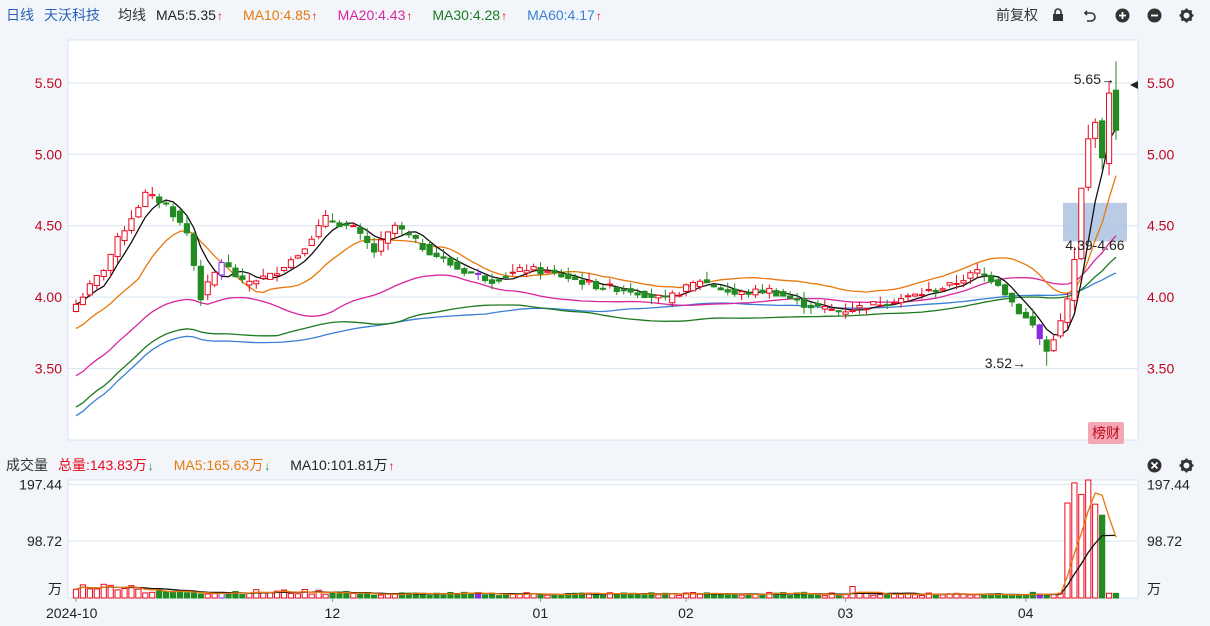 This screenshot has width=1210, height=626. Describe the element at coordinates (347, 465) in the screenshot. I see `volume-legend-item-2: MA10:101.81万↑` at that location.